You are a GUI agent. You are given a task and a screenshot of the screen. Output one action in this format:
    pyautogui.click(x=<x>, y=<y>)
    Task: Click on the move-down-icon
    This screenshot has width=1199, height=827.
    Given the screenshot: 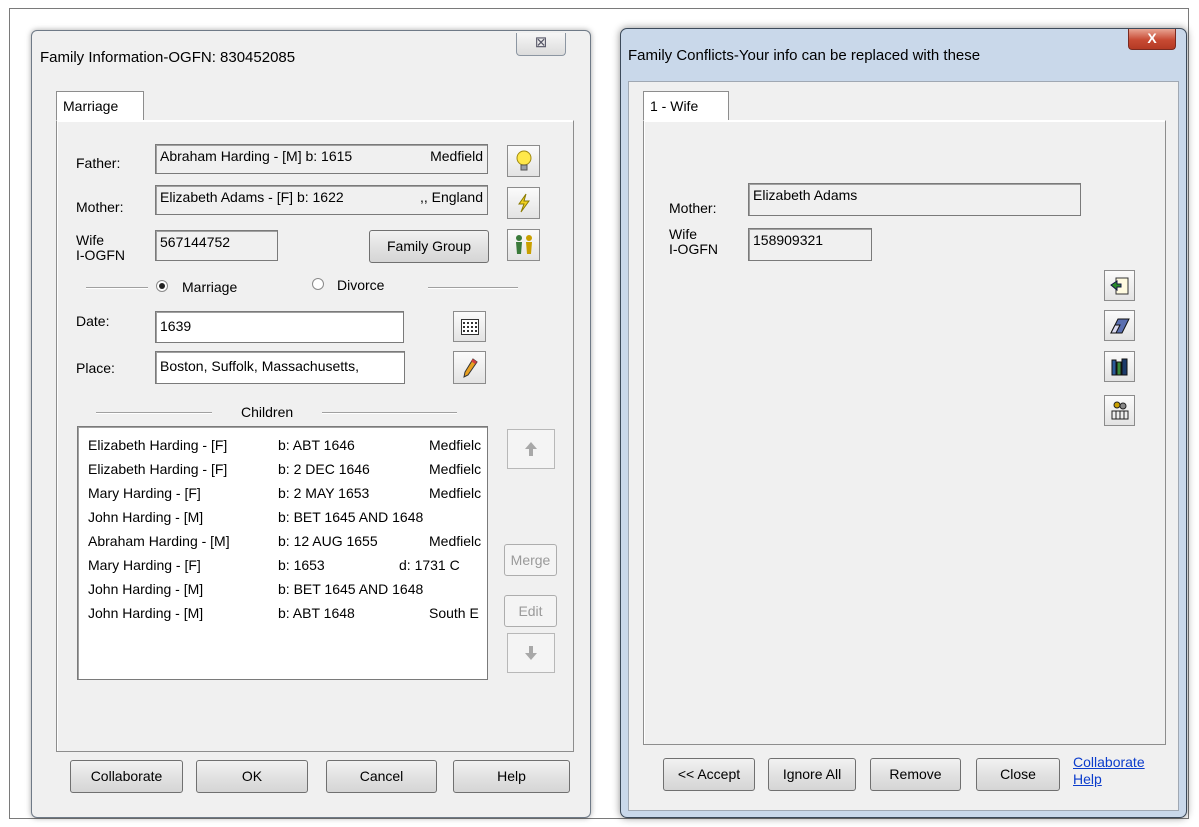 What is the action you would take?
    pyautogui.click(x=531, y=653)
    